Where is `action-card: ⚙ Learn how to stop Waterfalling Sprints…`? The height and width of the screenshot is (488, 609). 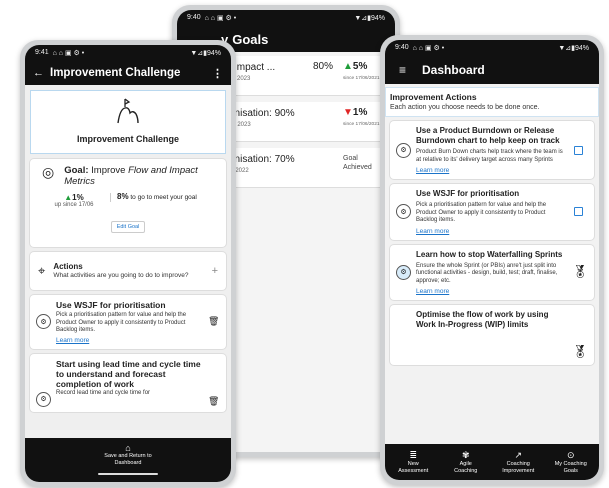
action-card: ⚙ Learn how to stop Waterfalling Sprints… is located at coordinates (492, 272).